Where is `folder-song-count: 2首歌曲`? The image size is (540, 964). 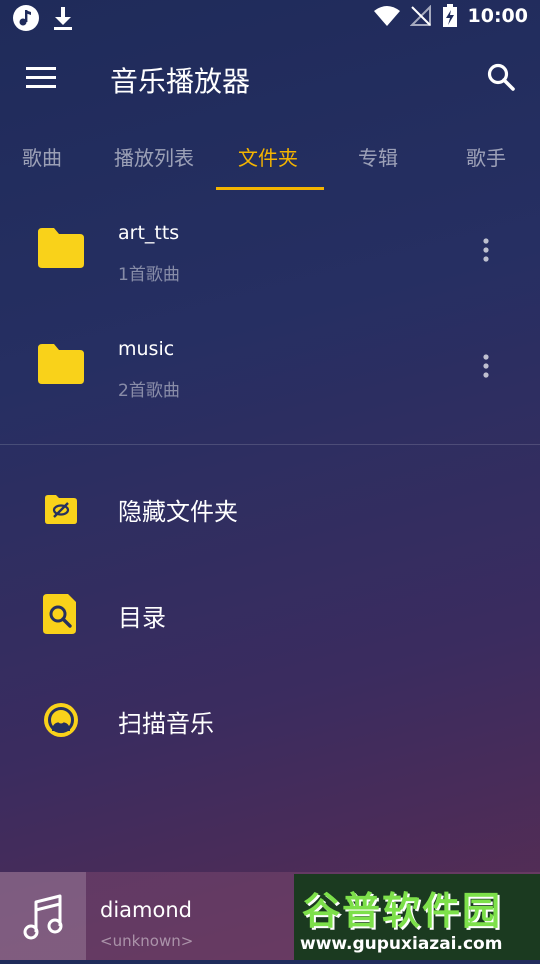 folder-song-count: 2首歌曲 is located at coordinates (149, 391).